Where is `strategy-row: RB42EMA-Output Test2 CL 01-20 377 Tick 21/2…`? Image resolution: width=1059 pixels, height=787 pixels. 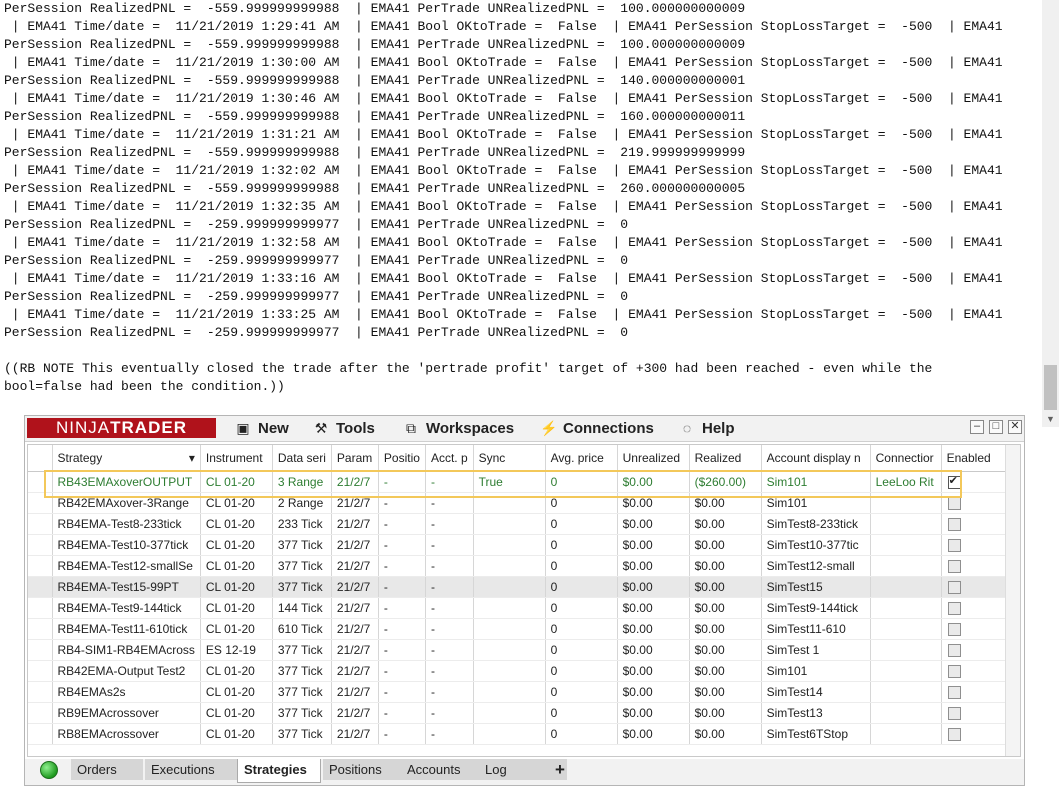 strategy-row: RB42EMA-Output Test2 CL 01-20 377 Tick 21/2… is located at coordinates (521, 671).